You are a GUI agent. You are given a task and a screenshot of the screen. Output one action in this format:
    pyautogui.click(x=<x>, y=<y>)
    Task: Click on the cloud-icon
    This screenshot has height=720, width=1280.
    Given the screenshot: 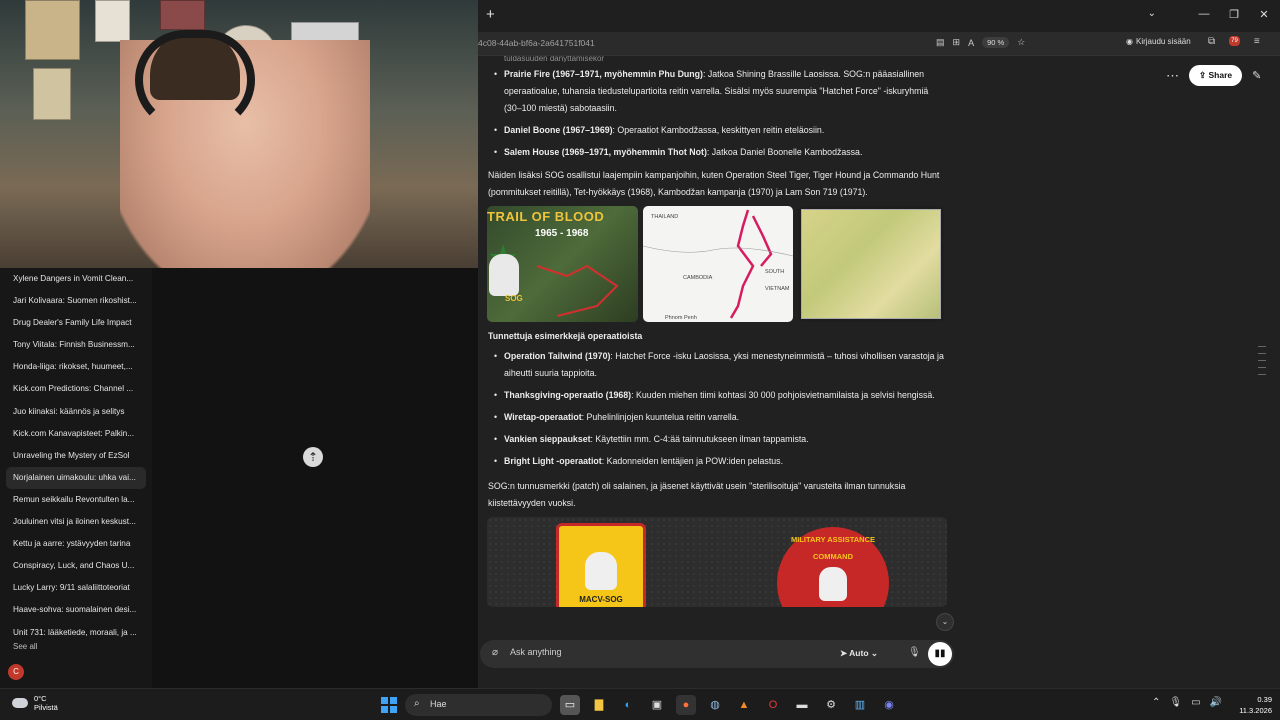 What is the action you would take?
    pyautogui.click(x=20, y=703)
    